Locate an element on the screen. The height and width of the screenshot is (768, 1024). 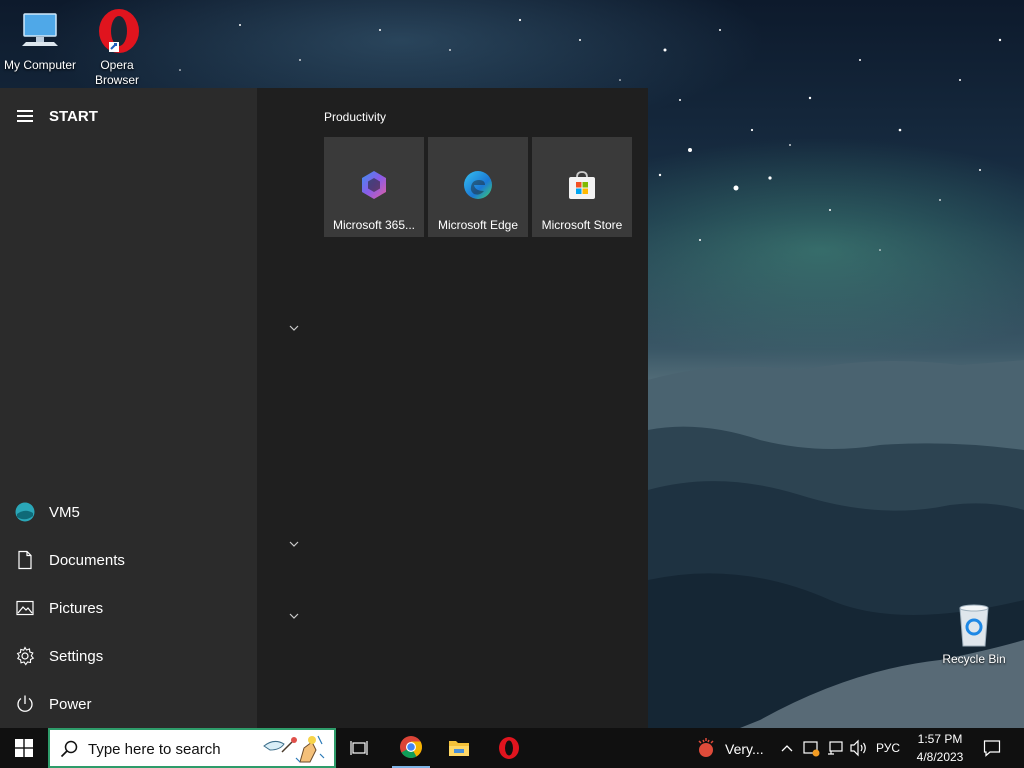
start-menu-item-label: Documents is located at coordinates (87, 560).